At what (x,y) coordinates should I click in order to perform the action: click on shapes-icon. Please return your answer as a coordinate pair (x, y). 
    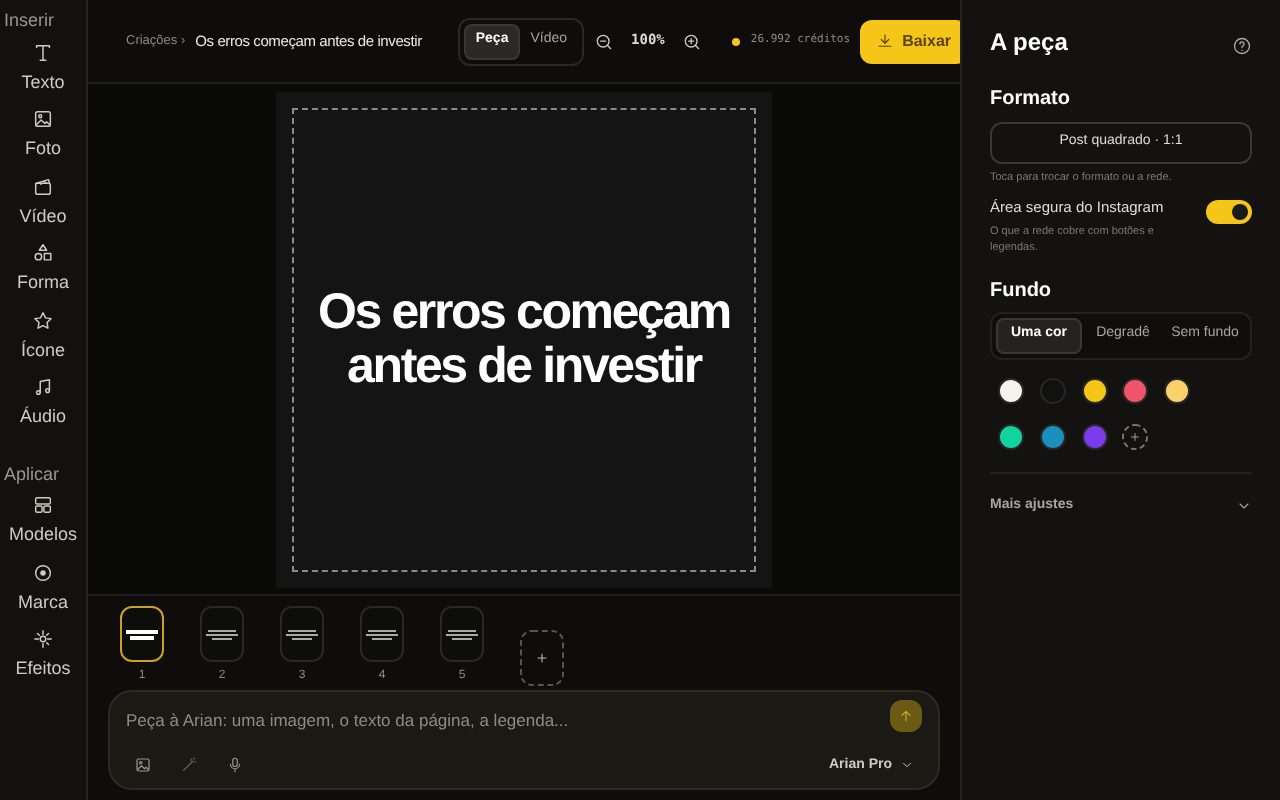
    Looking at the image, I should click on (43, 253).